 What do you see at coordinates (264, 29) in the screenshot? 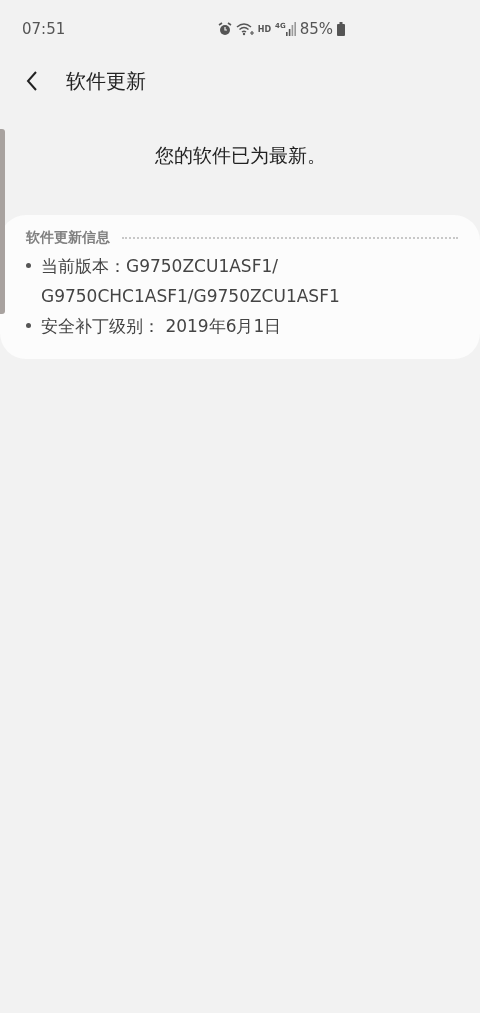
I see `hd-label: HD` at bounding box center [264, 29].